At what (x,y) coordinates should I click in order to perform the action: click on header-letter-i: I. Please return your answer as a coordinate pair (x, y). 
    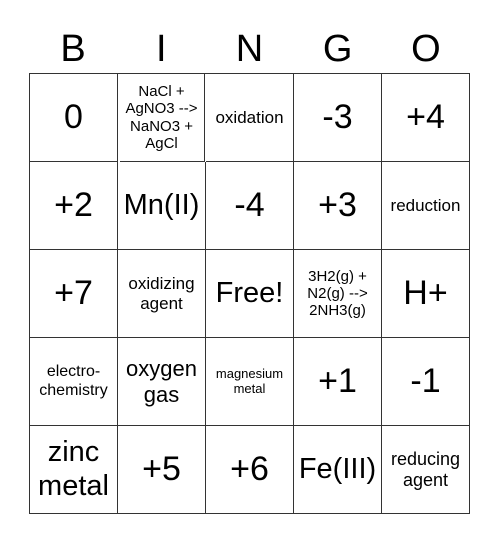
    Looking at the image, I should click on (161, 49).